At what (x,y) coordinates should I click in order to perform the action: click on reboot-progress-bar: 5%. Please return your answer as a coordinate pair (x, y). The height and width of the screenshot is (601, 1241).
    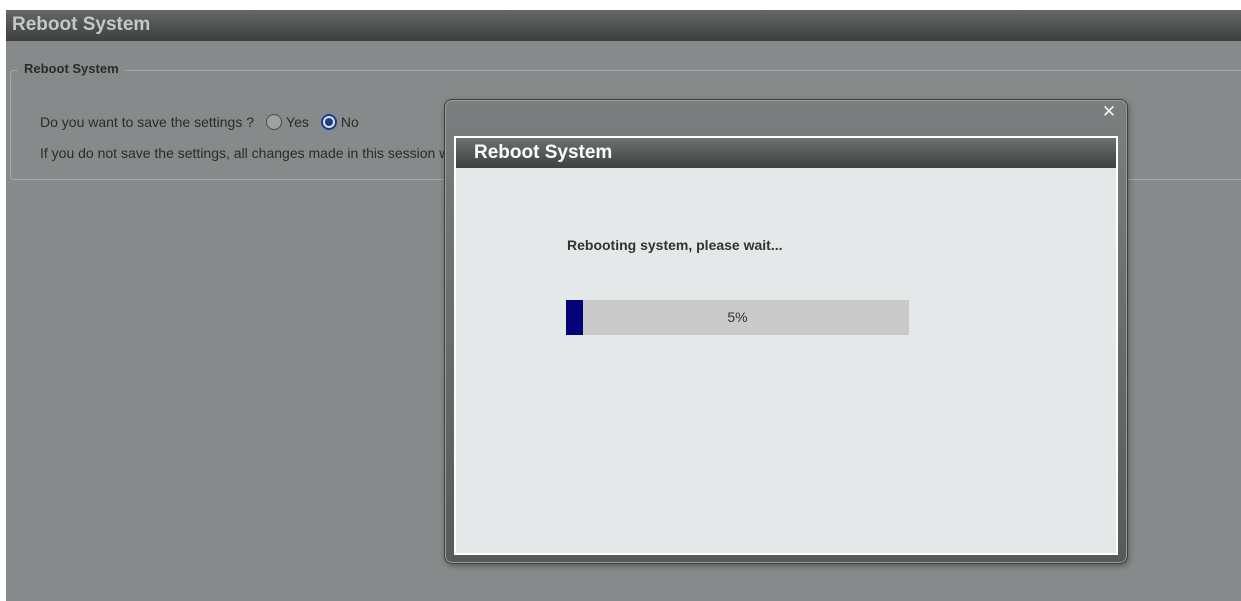
    Looking at the image, I should click on (737, 317).